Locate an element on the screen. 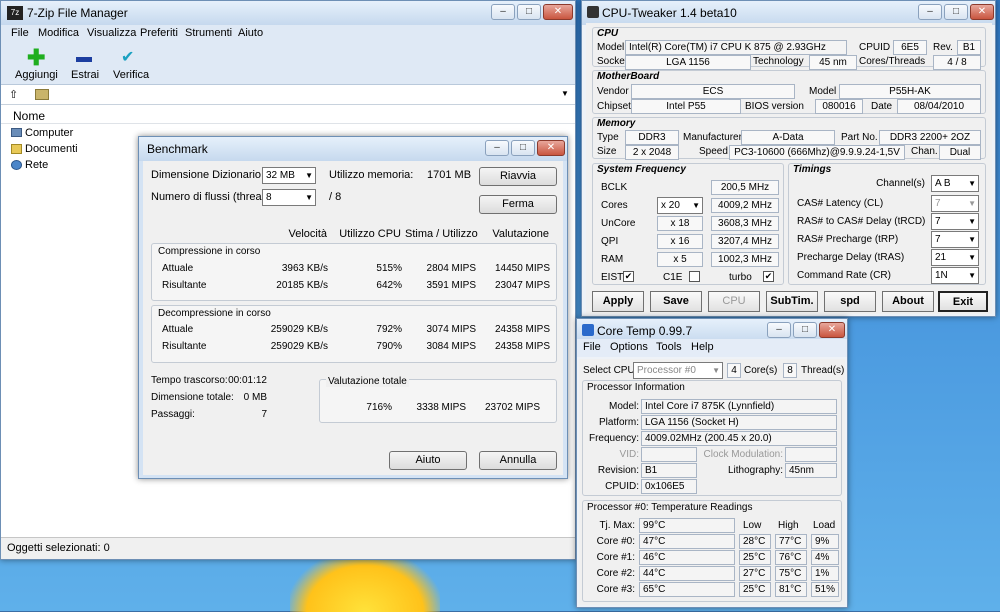 The image size is (1000, 612). subtimings-button: SubTim. is located at coordinates (792, 301).